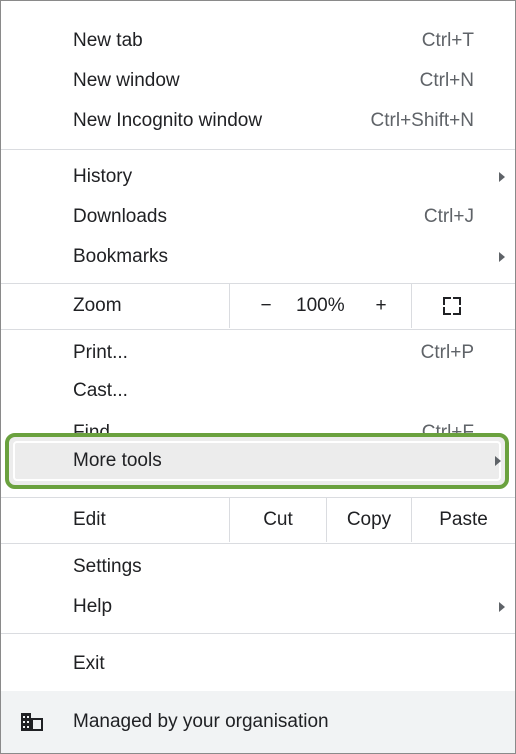 The width and height of the screenshot is (516, 754). I want to click on zoom-label: Zoom, so click(97, 305).